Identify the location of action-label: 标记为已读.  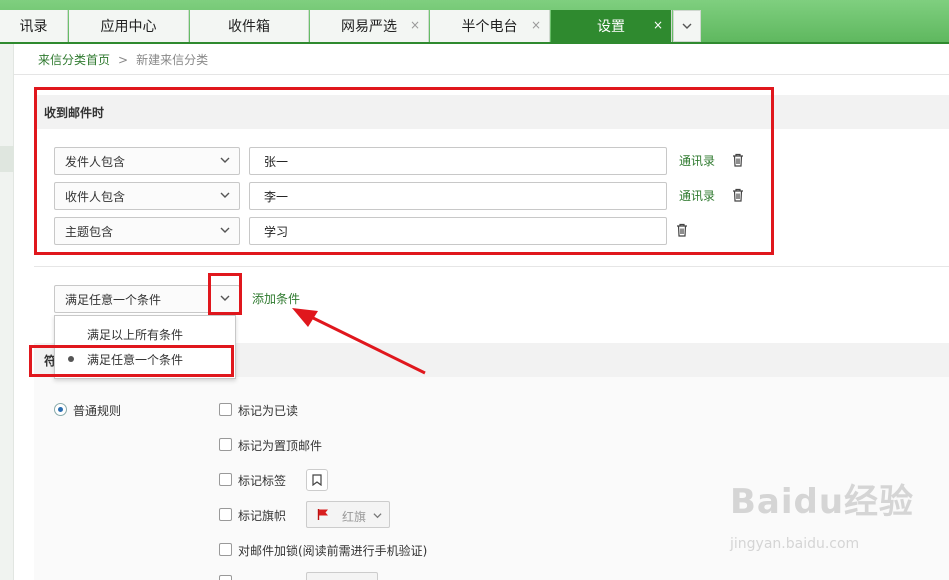
(268, 411).